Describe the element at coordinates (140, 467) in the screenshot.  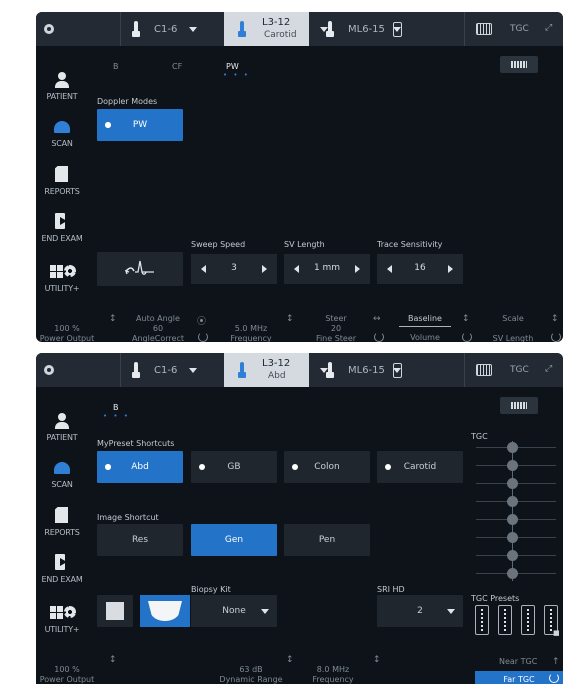
I see `preset-abd-button: Abd` at that location.